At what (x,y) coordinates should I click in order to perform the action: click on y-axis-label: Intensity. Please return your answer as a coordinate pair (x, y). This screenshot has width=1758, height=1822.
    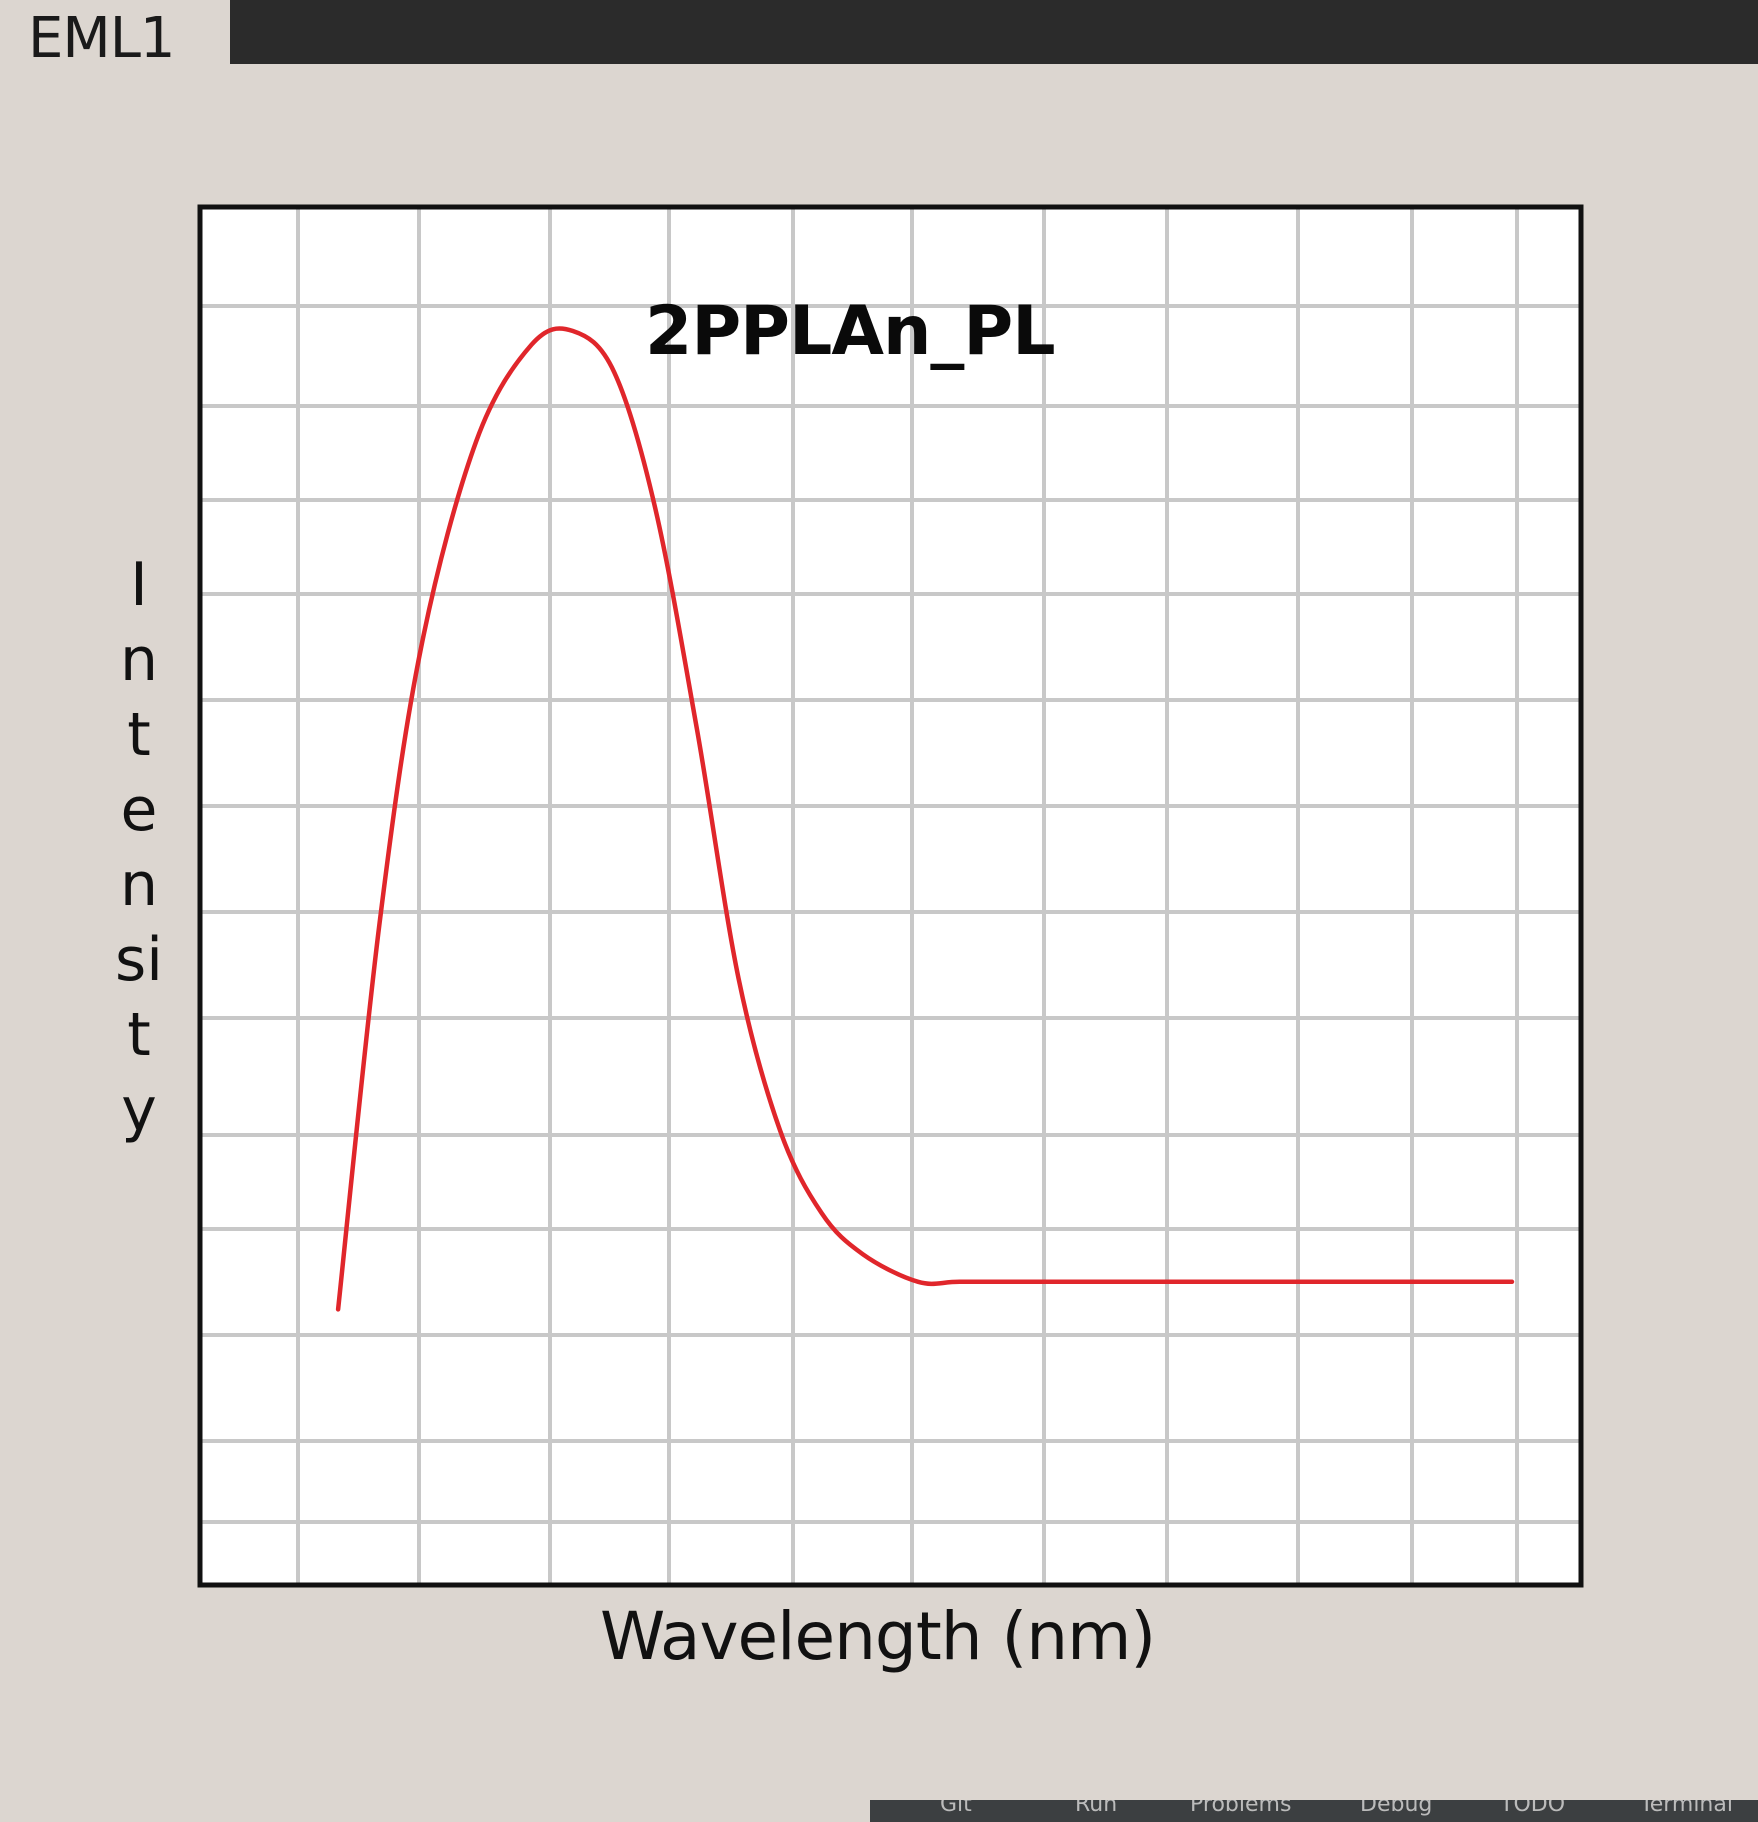
    Looking at the image, I should click on (139, 847).